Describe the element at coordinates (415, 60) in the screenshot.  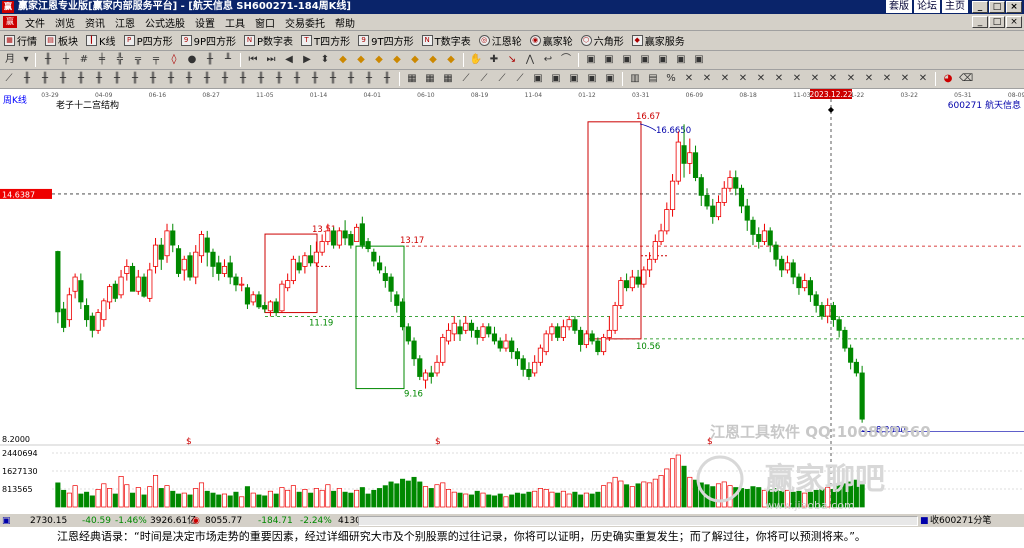
I see `diamond-e-icon: ◆` at that location.